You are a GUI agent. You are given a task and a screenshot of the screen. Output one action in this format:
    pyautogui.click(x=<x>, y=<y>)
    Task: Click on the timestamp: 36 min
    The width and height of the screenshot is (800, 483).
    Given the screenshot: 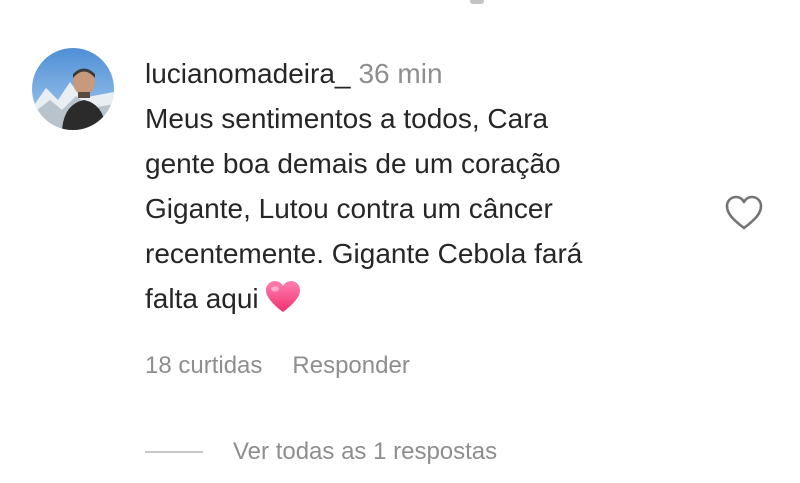 What is the action you would take?
    pyautogui.click(x=400, y=73)
    